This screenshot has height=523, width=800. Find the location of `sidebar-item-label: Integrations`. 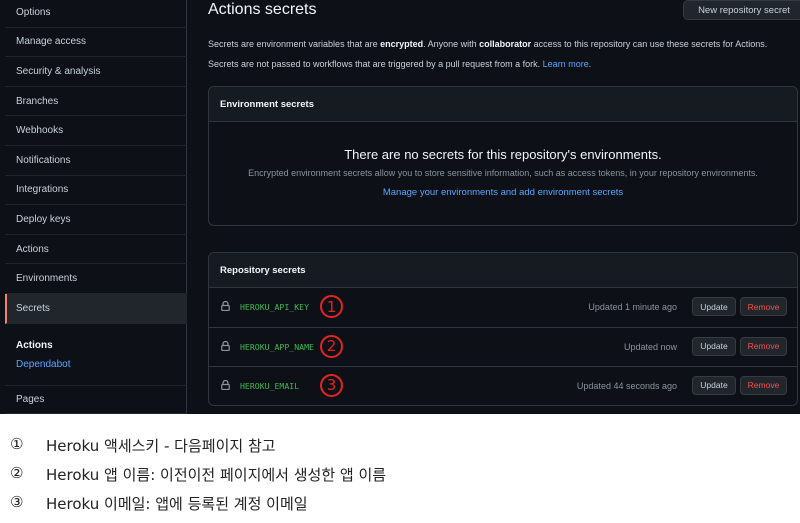

sidebar-item-label: Integrations is located at coordinates (42, 190).